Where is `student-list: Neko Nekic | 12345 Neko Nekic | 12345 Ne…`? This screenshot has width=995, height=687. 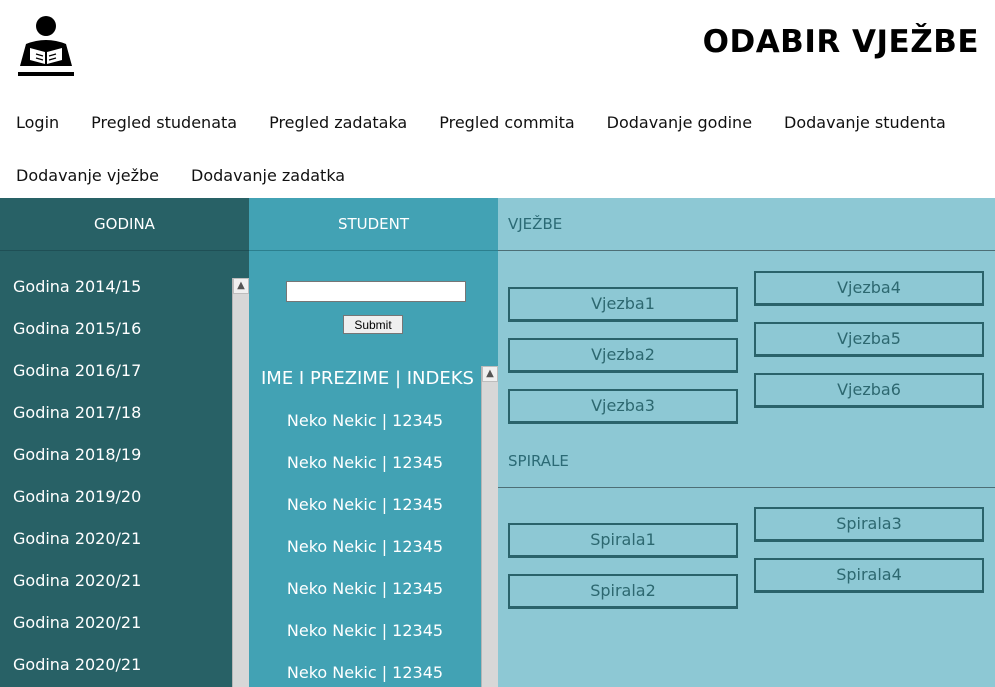
student-list: Neko Nekic | 12345 Neko Nekic | 12345 Ne… is located at coordinates (365, 548).